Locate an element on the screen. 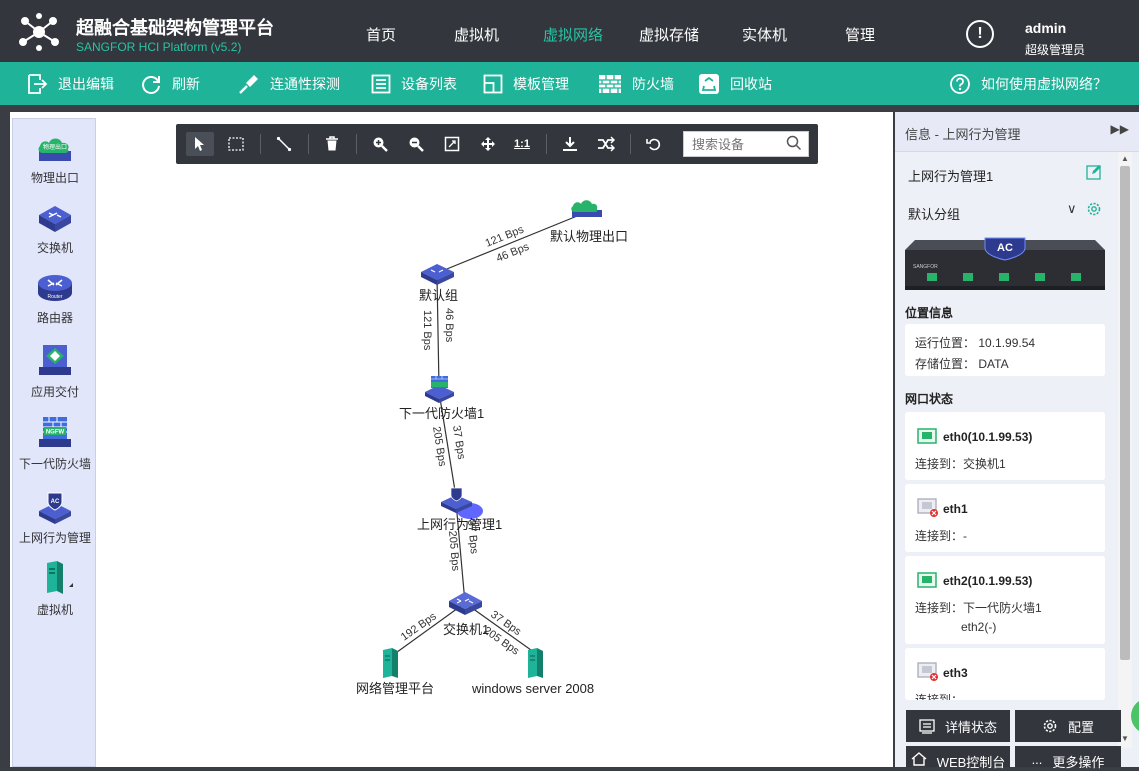  port-card-eth0: eth0(10.1.99.53) 连接到：交换机1 is located at coordinates (1005, 446).